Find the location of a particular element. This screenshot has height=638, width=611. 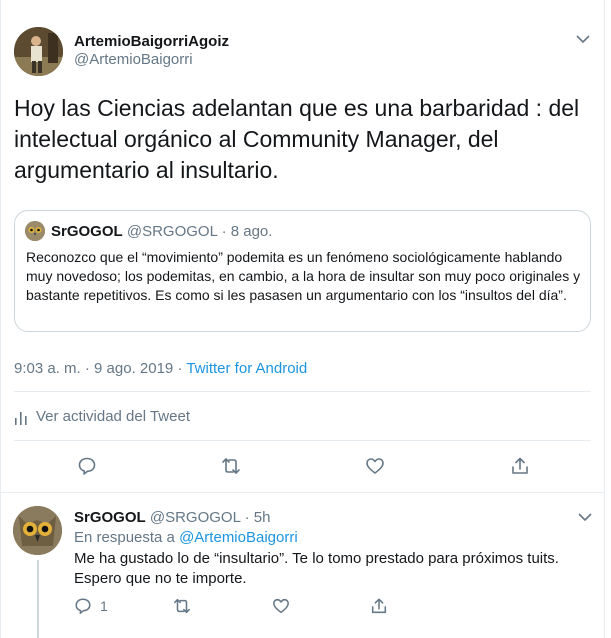

in-reply-to: En respuesta a @ArtemioBaigorri is located at coordinates (186, 537).